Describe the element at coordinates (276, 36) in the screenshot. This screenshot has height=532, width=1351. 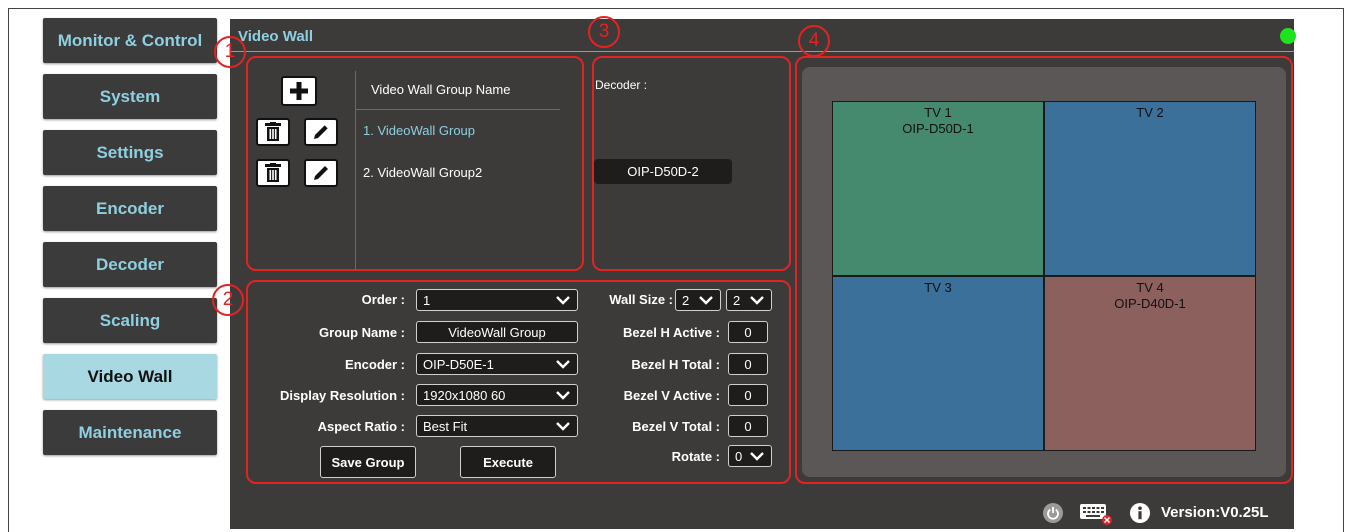
I see `page-title: Video Wall` at that location.